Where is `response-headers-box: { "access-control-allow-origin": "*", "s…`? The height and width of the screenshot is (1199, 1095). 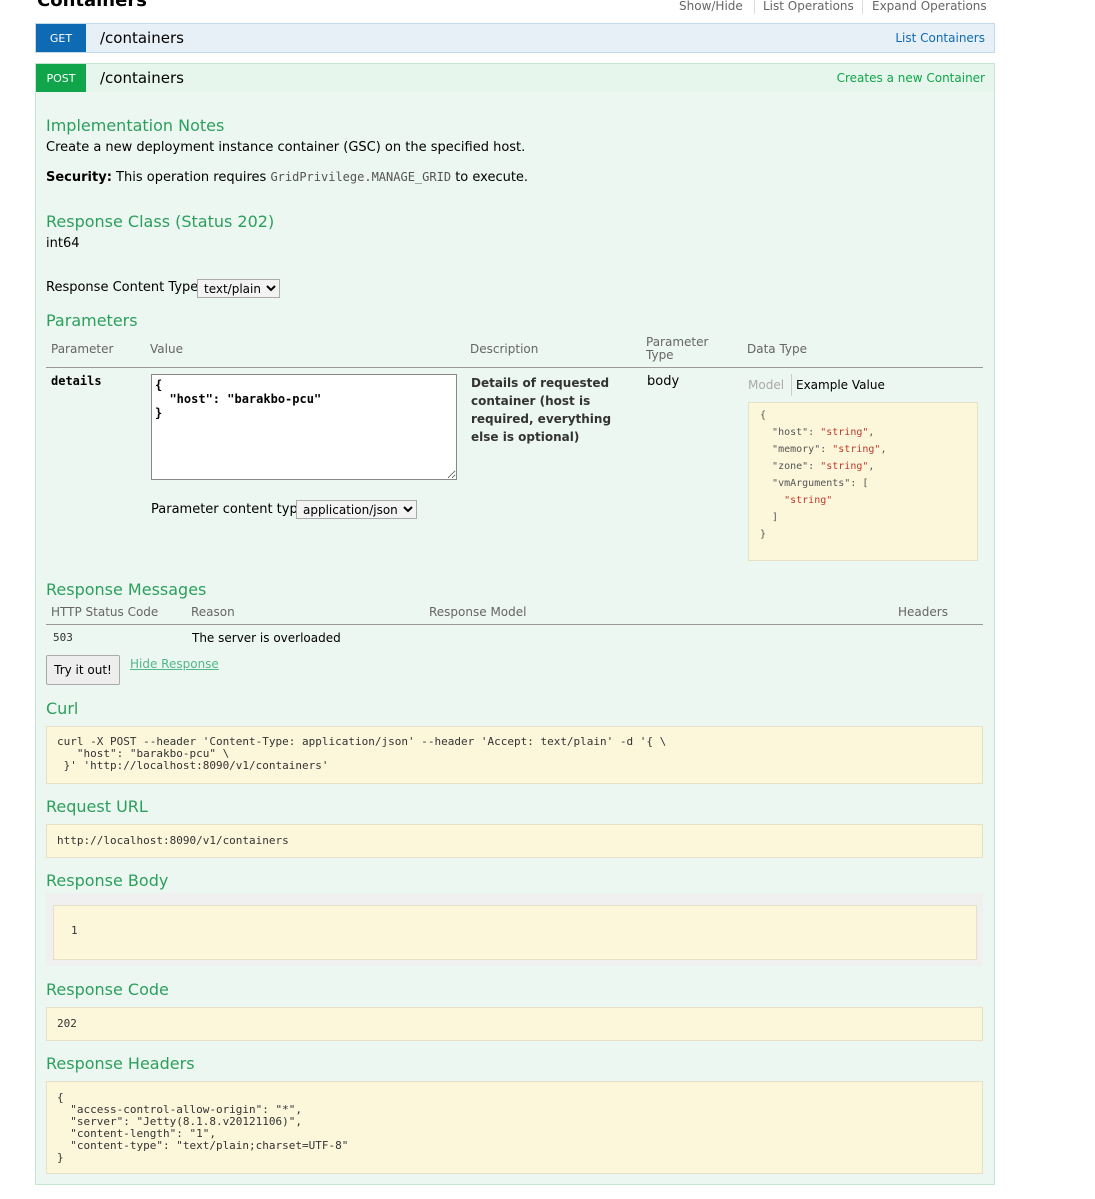
response-headers-box: { "access-control-allow-origin": "*", "s… is located at coordinates (514, 1127).